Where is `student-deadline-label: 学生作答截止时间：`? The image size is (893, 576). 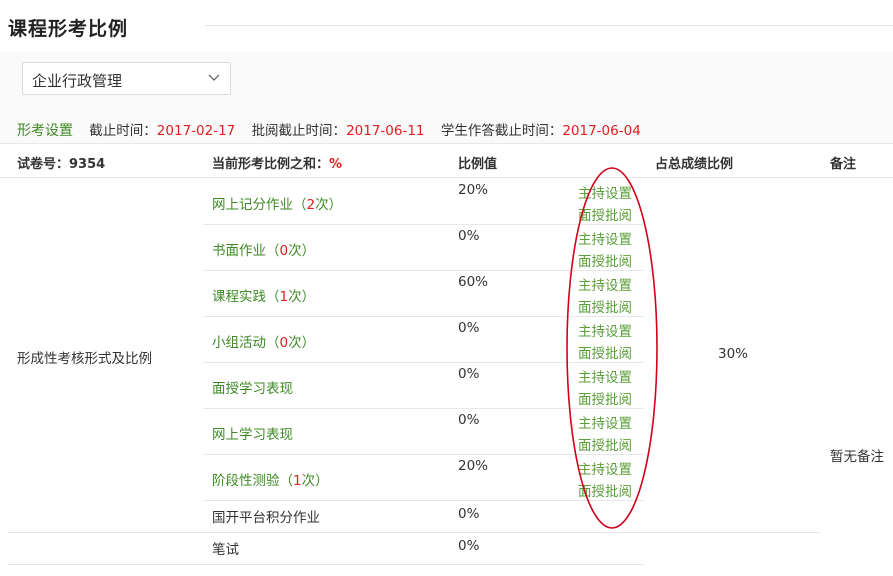
student-deadline-label: 学生作答截止时间： is located at coordinates (501, 131).